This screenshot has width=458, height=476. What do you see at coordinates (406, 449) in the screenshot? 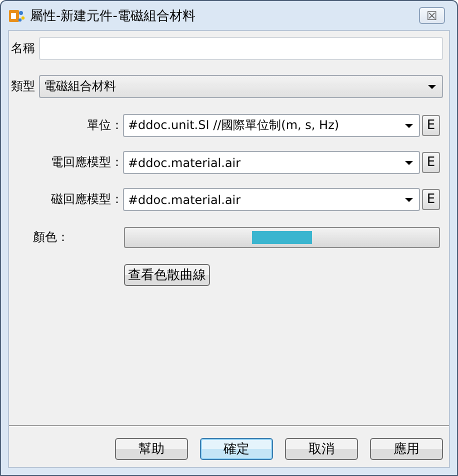
I see `dialog-button: 應用` at bounding box center [406, 449].